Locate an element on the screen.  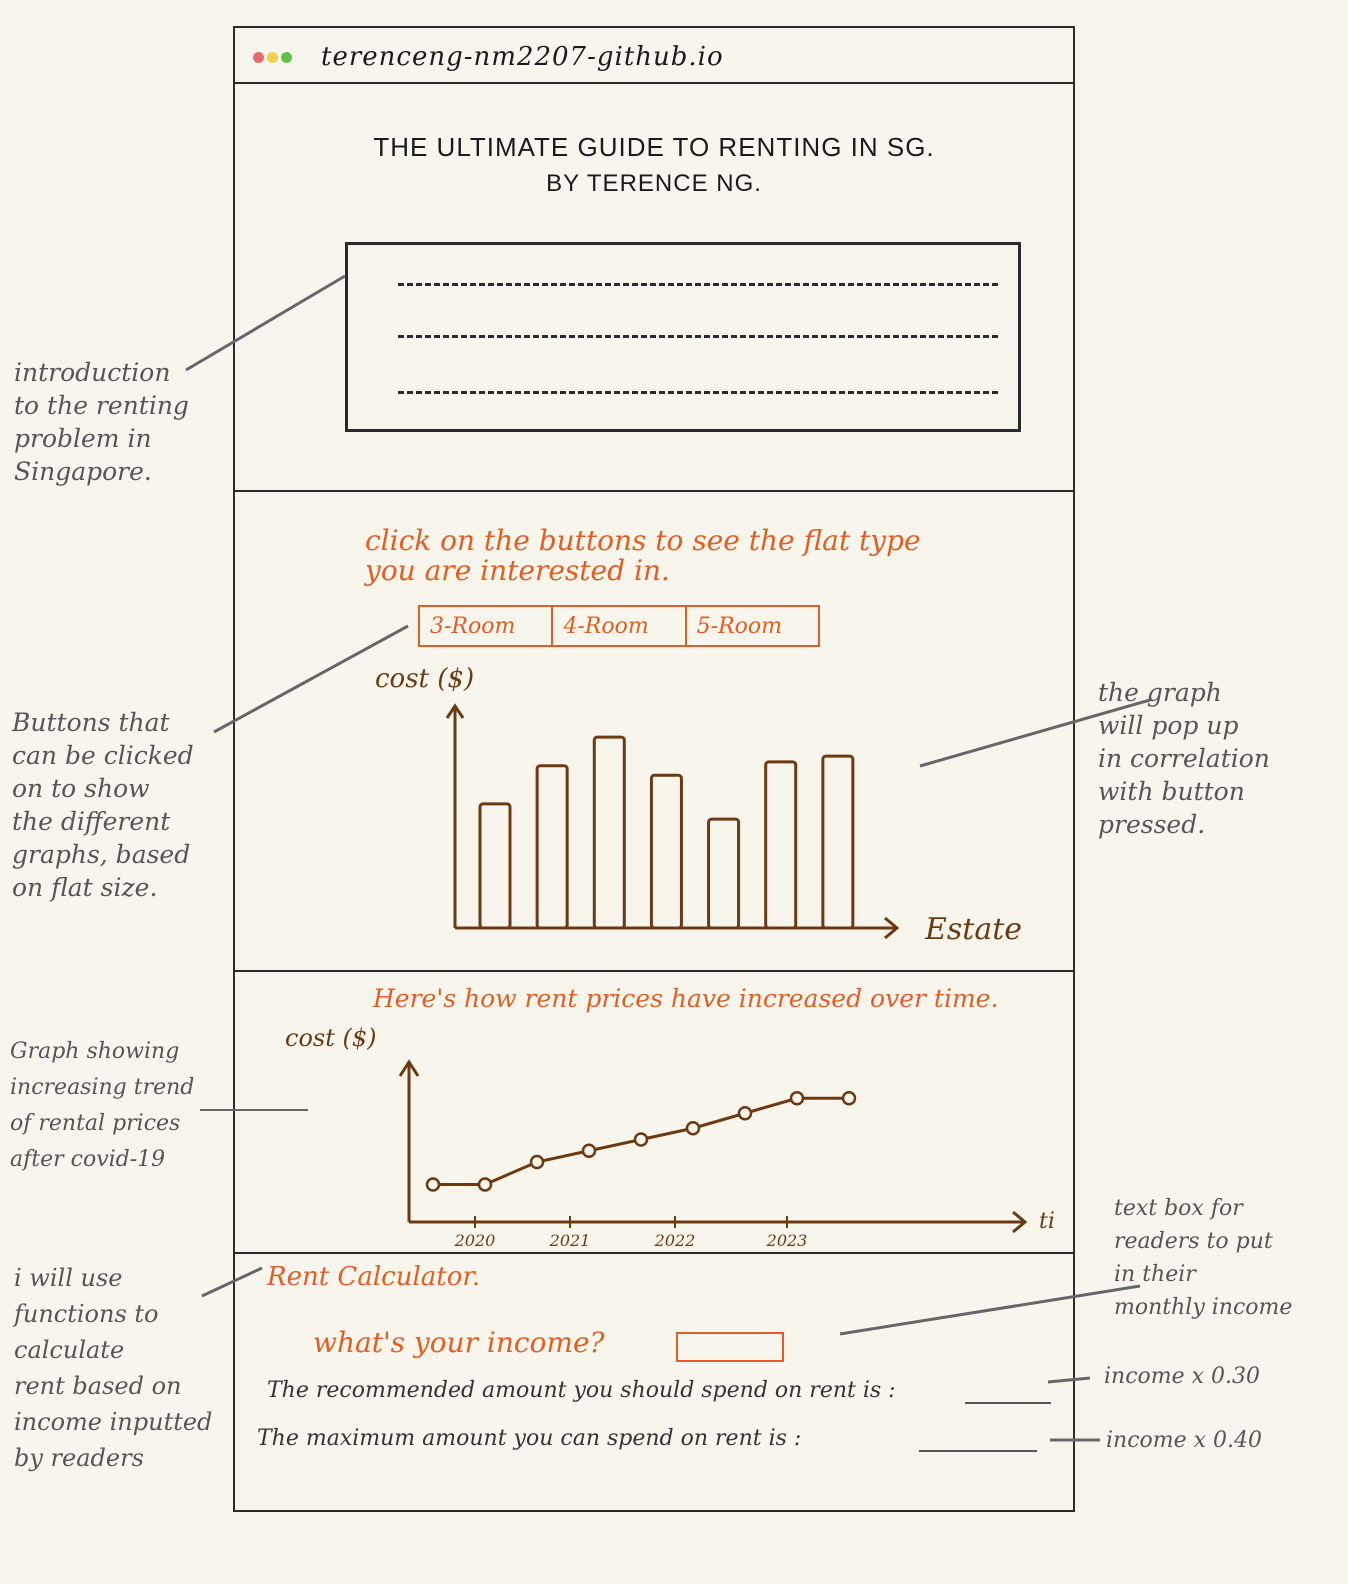
note-line: by readers is located at coordinates (79, 1458).